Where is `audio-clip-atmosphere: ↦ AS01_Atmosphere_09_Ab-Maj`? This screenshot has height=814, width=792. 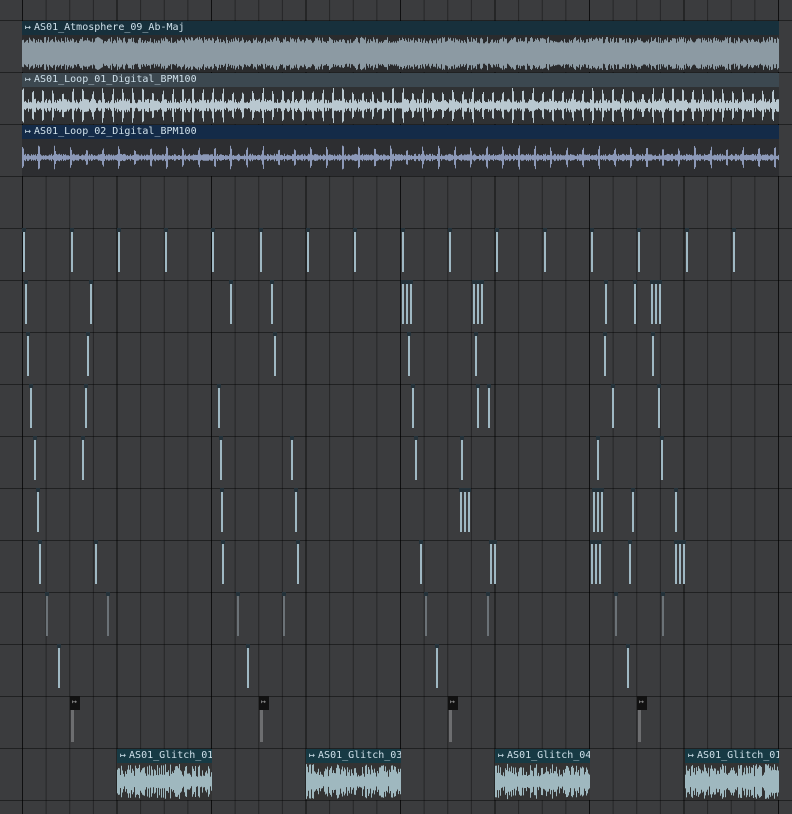
audio-clip-atmosphere: ↦ AS01_Atmosphere_09_Ab-Maj is located at coordinates (400, 46).